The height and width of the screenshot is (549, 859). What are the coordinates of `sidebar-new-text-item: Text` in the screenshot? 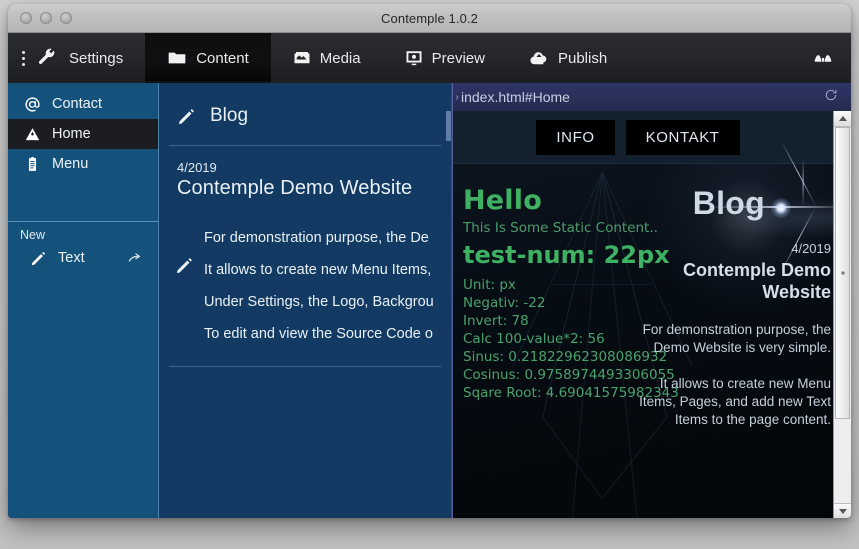 It's located at (83, 258).